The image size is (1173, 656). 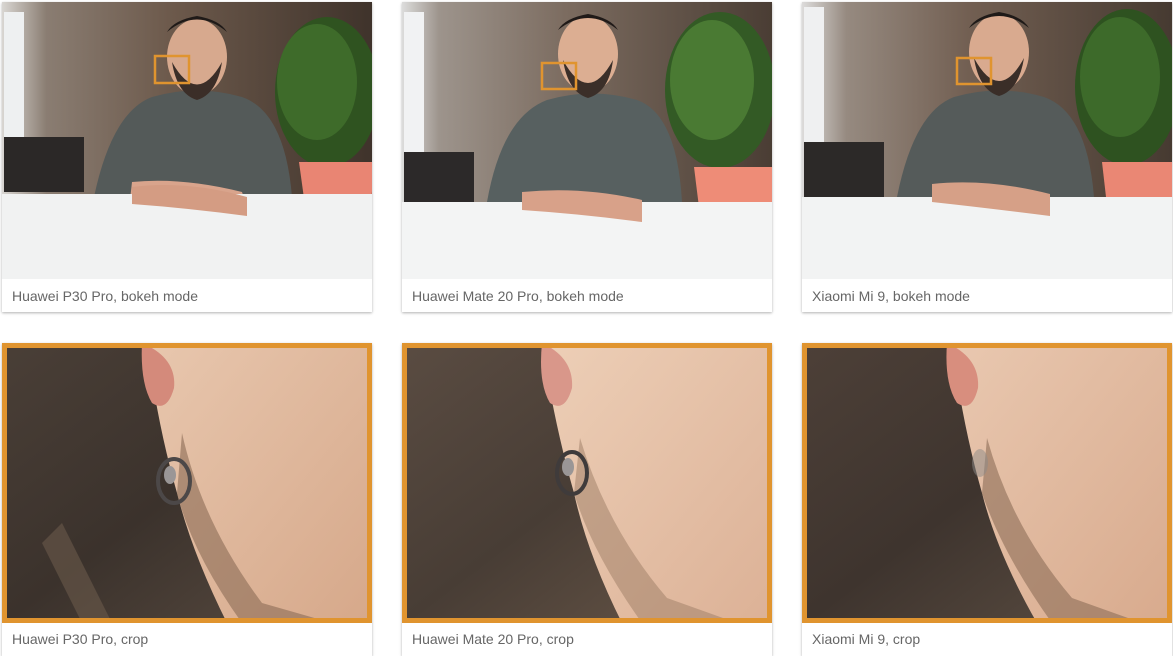 I want to click on portrait-card-p30: Huawei P30 Pro, bokeh mode, so click(x=187, y=157).